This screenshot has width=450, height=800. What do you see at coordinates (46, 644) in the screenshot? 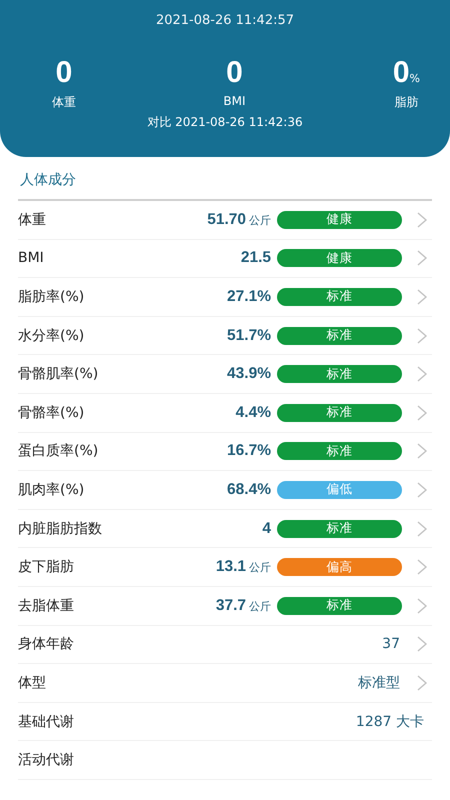
I see `metric-label: 身体年龄` at bounding box center [46, 644].